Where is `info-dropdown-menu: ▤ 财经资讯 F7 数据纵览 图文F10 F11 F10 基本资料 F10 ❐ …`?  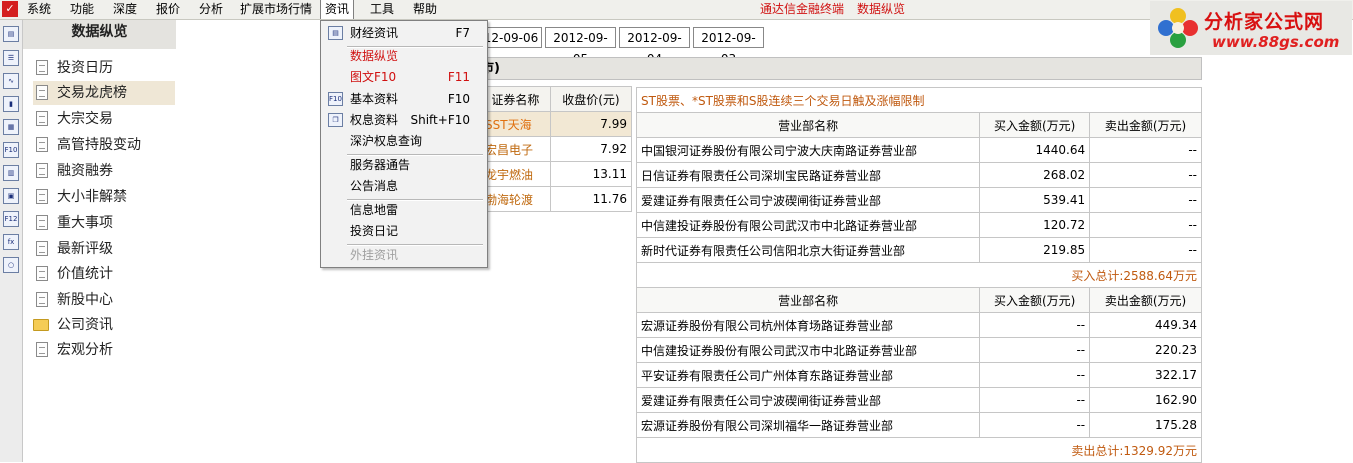 info-dropdown-menu: ▤ 财经资讯 F7 数据纵览 图文F10 F11 F10 基本资料 F10 ❐ … is located at coordinates (404, 144).